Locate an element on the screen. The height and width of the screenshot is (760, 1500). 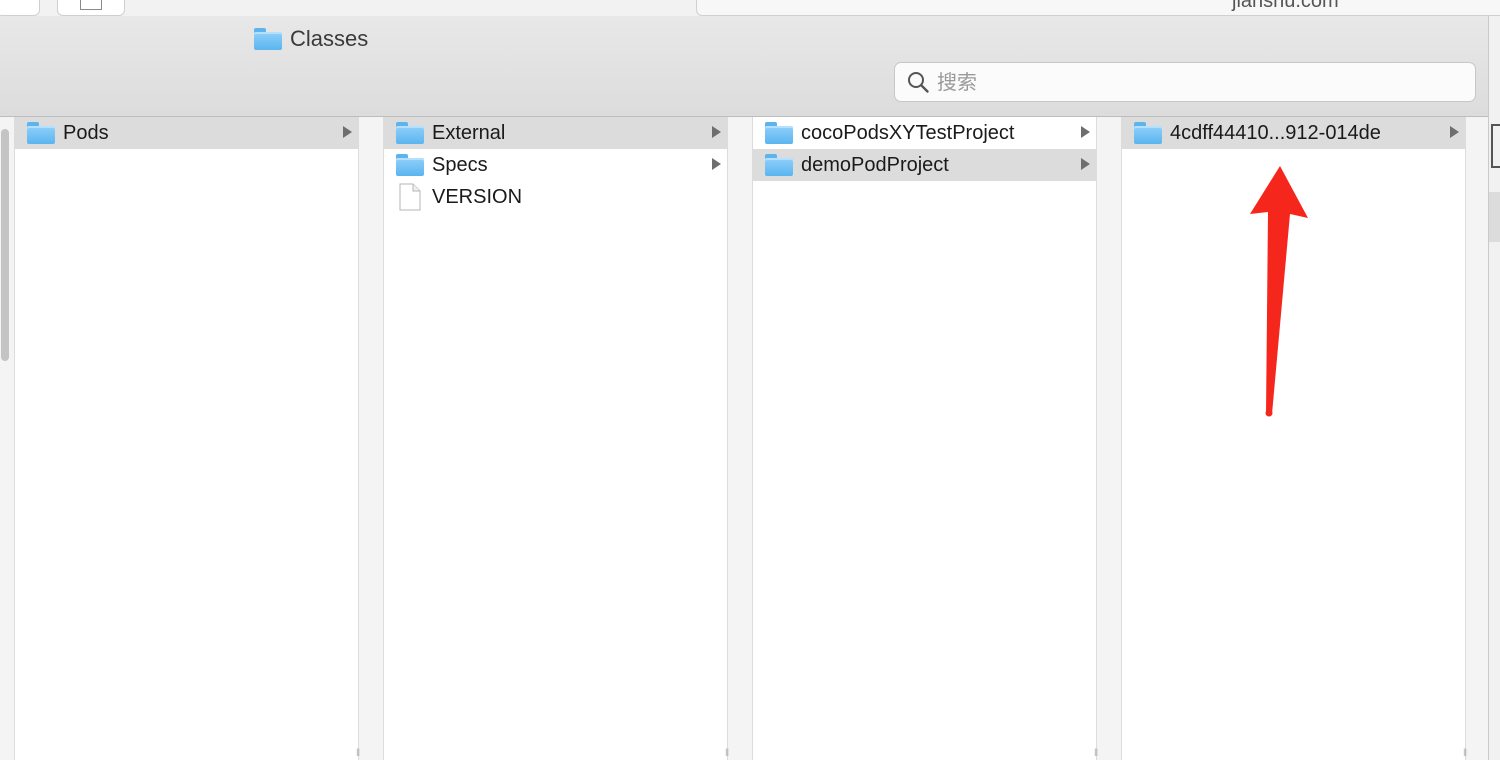
list-item-pods: Pods is located at coordinates (186, 133).